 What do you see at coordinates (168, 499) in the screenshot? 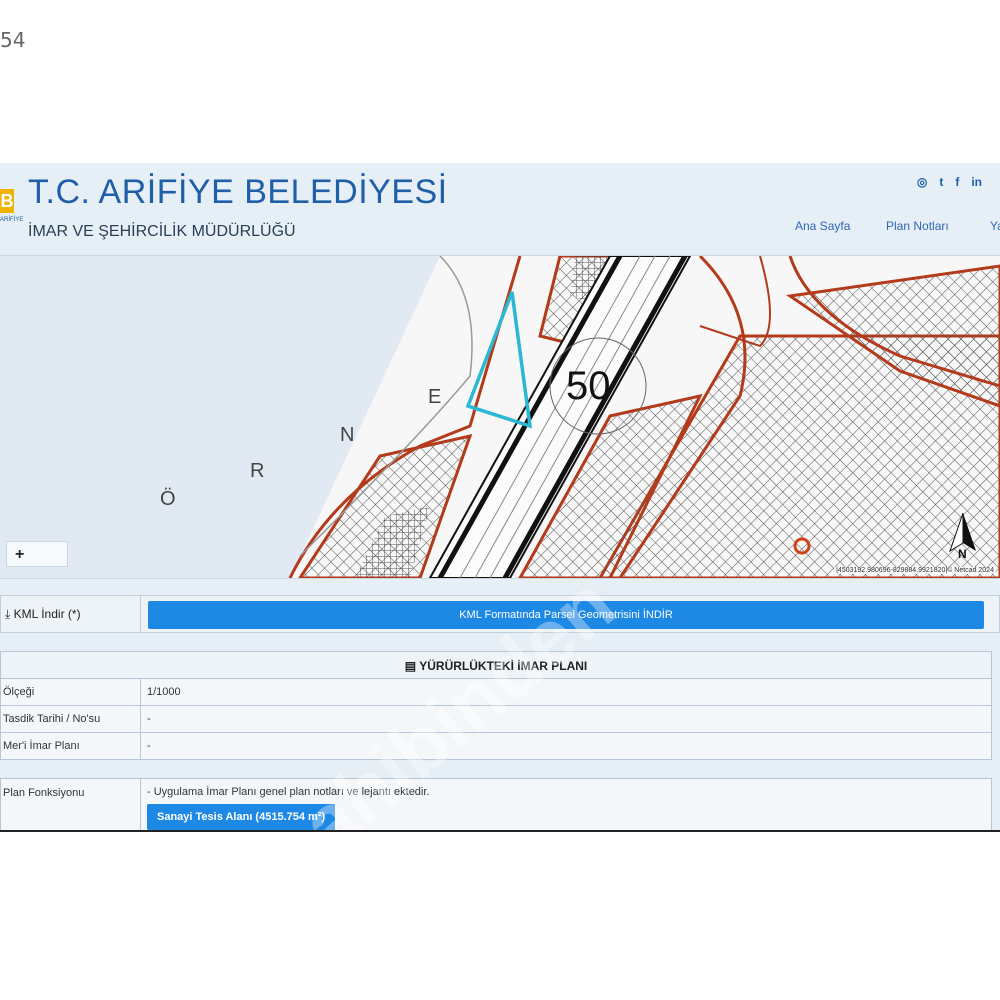
I see `area-letter: Ö` at bounding box center [168, 499].